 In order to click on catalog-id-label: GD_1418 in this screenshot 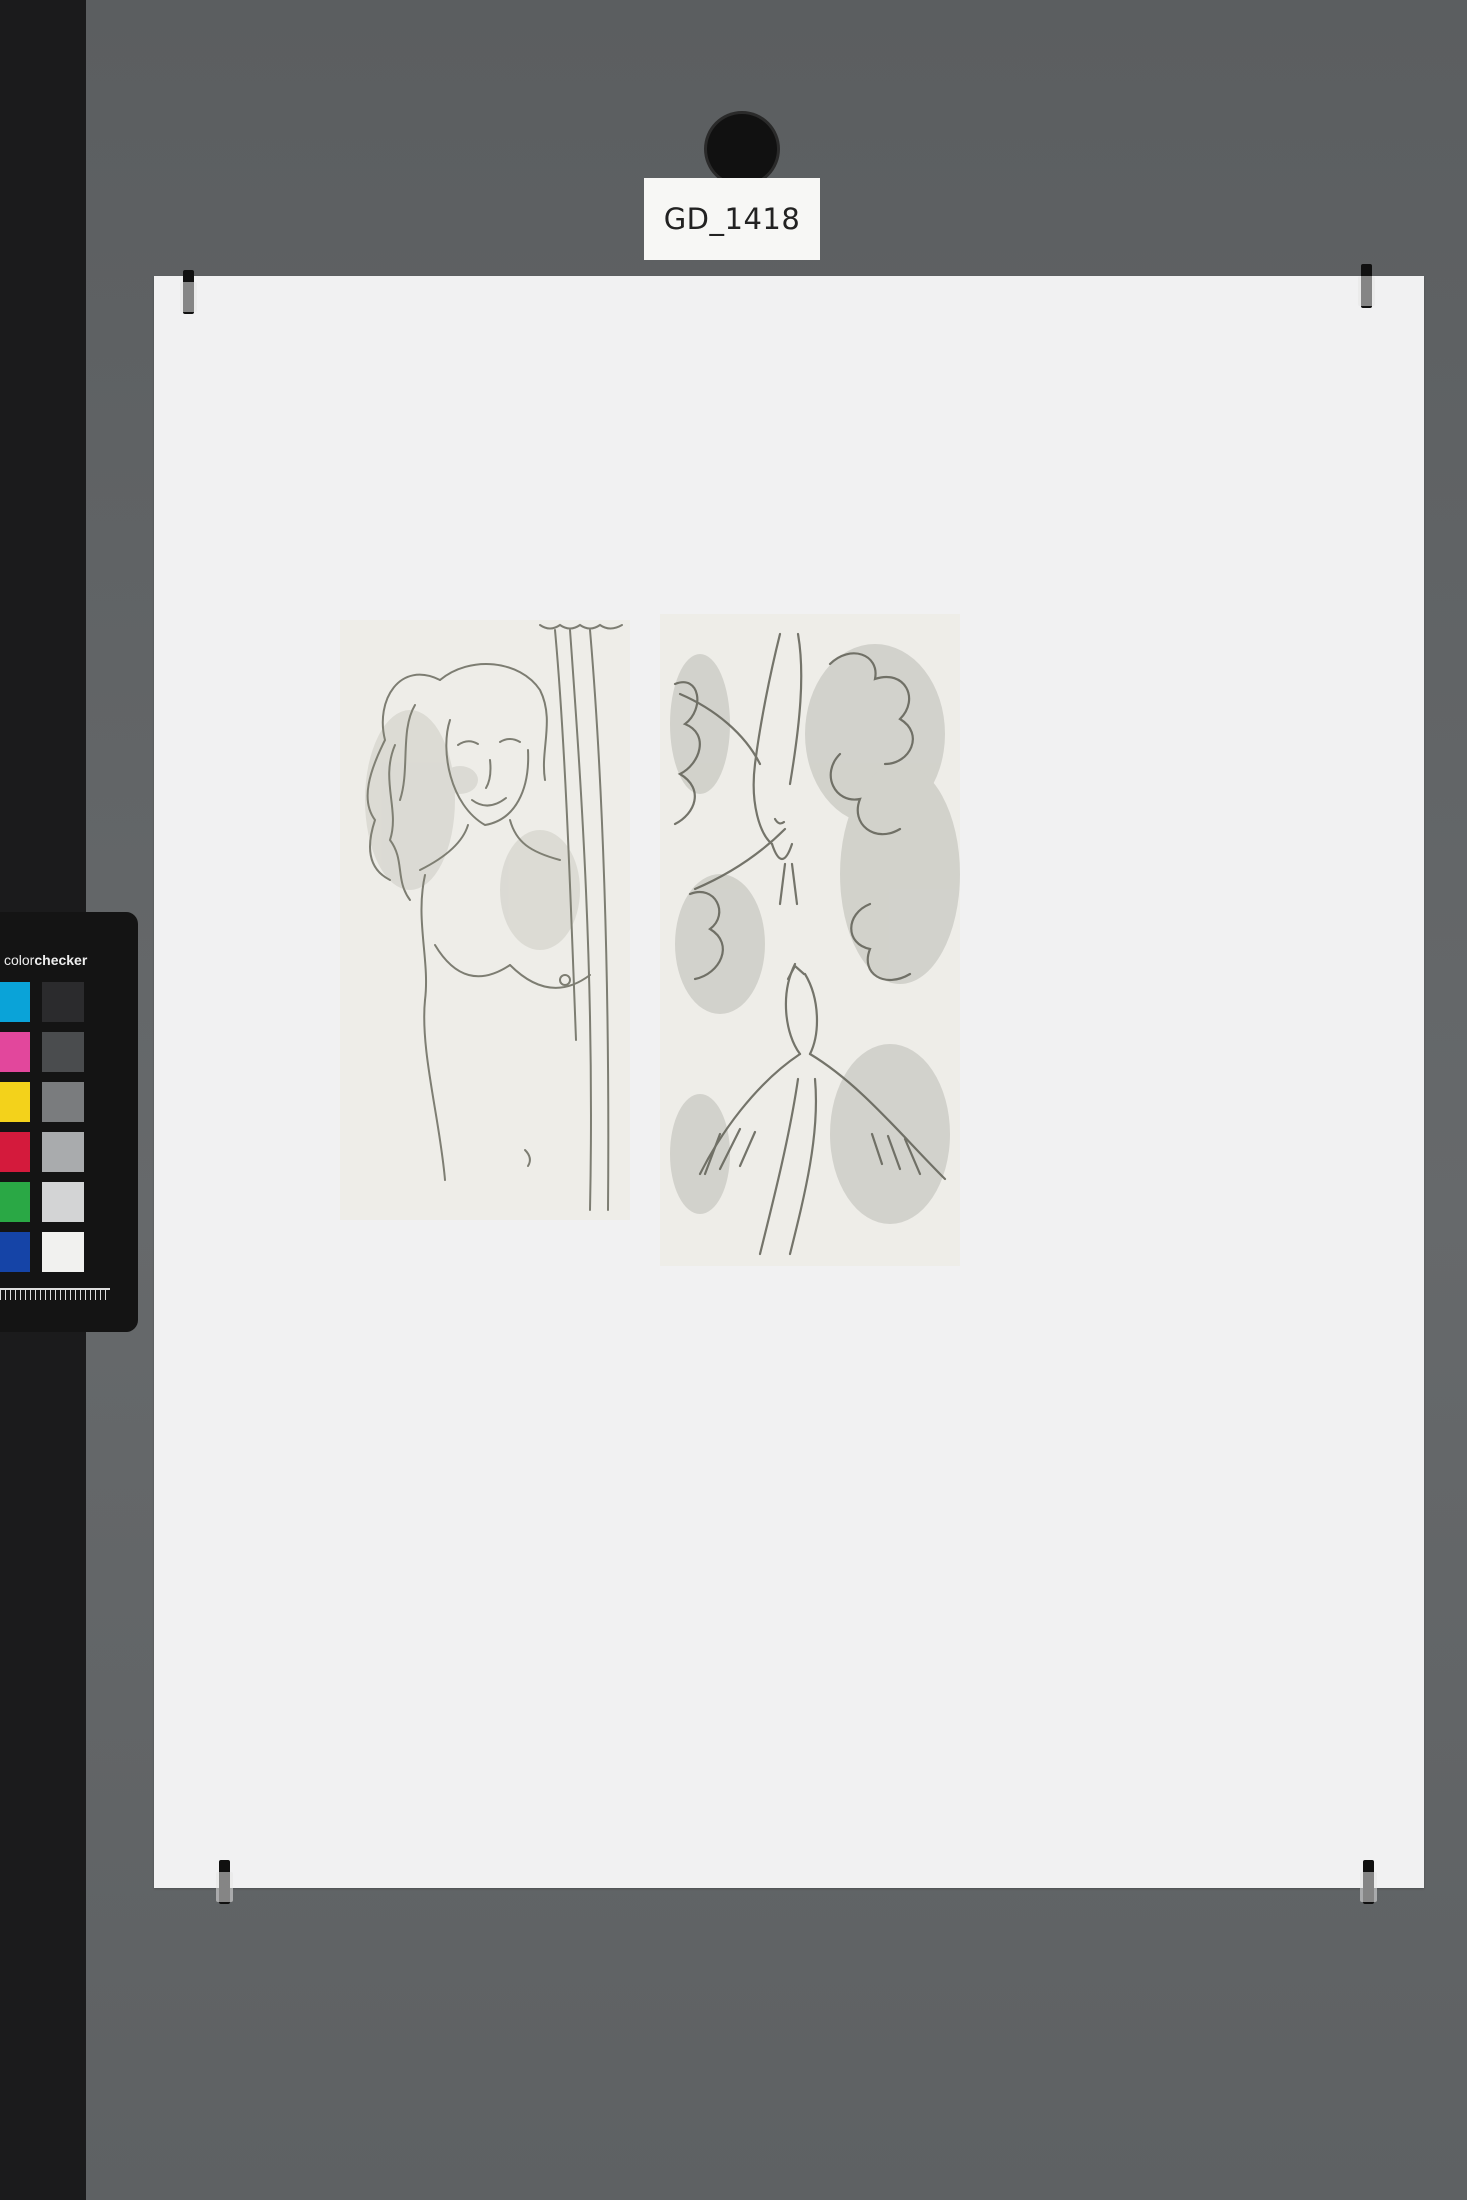, I will do `click(732, 219)`.